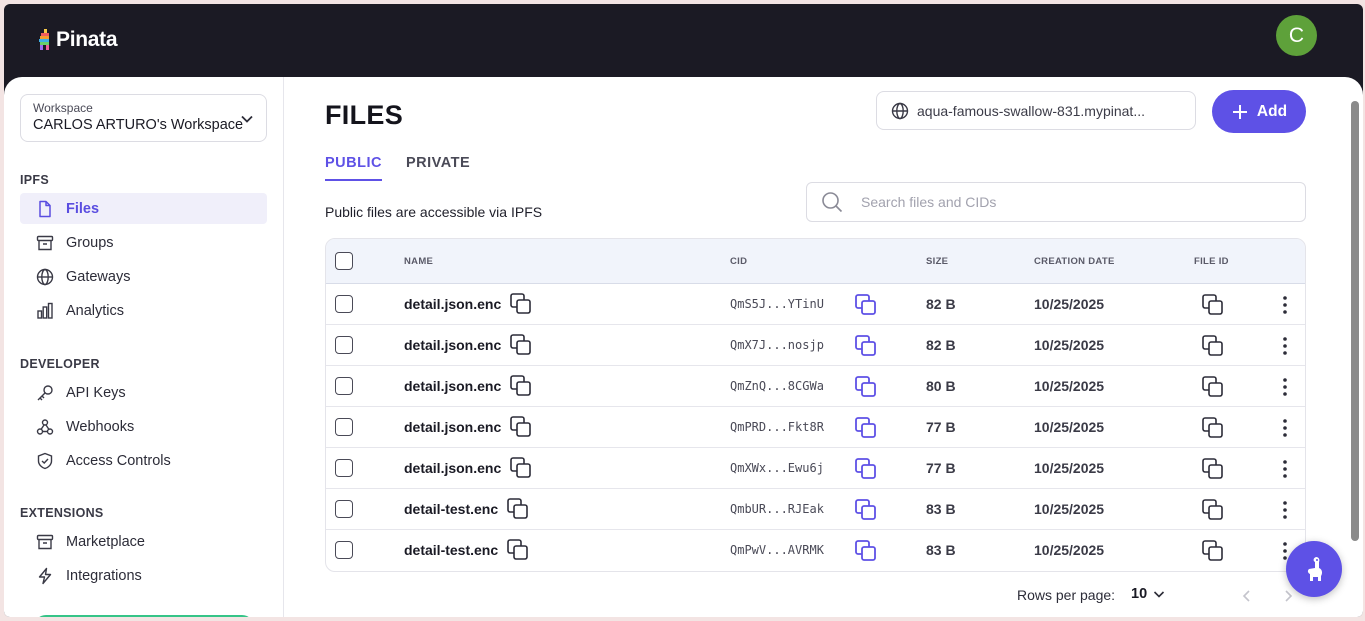 This screenshot has height=621, width=1365. Describe the element at coordinates (1355, 321) in the screenshot. I see `scrollbar-thumb` at that location.